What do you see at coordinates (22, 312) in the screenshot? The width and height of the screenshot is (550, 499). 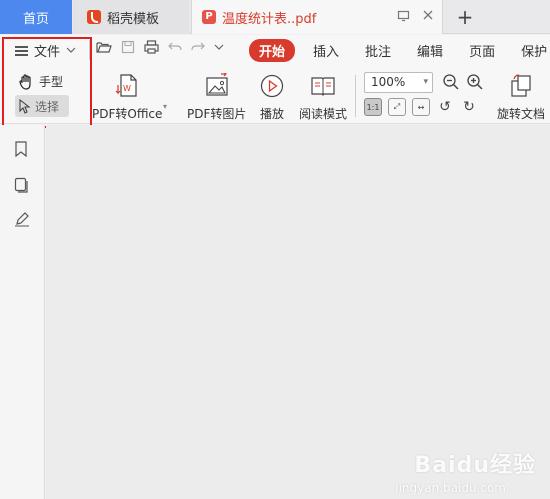 I see `left-sidebar` at bounding box center [22, 312].